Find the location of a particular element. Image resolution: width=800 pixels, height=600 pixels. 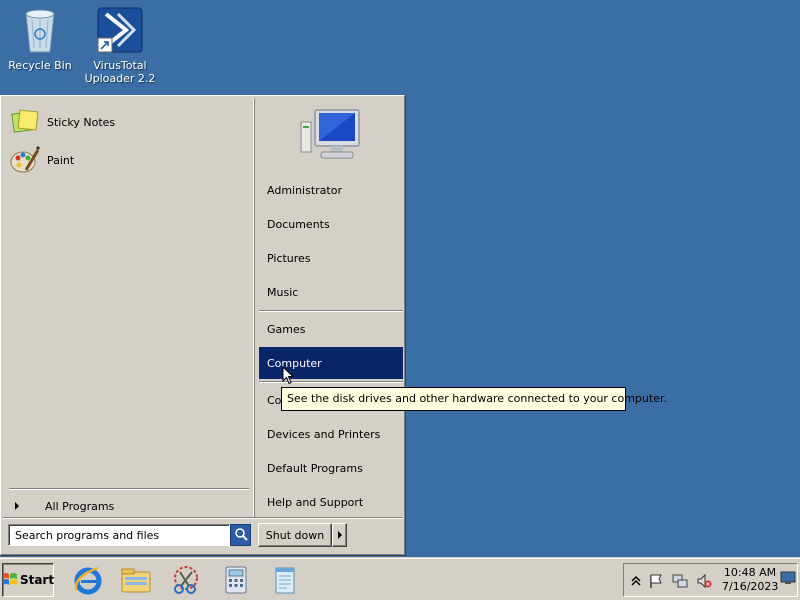

start-menu-bottom-row: Shut down is located at coordinates (203, 536).